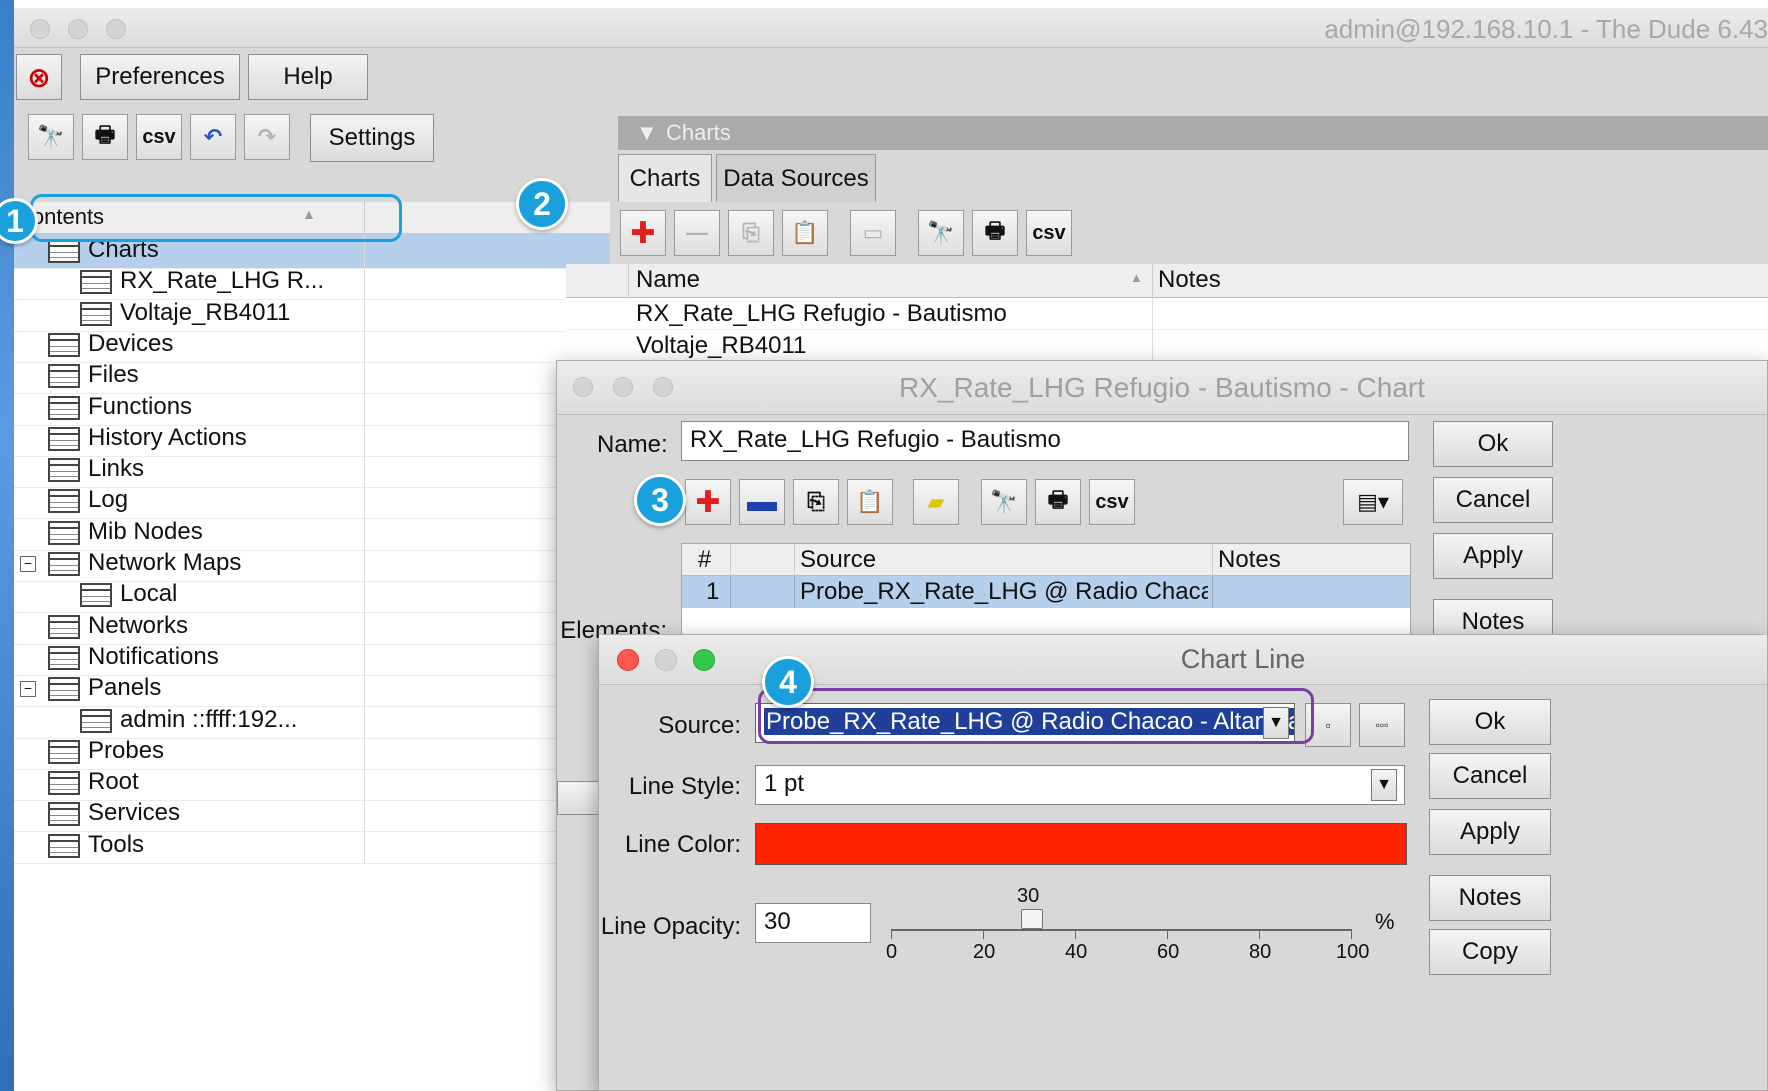 This screenshot has width=1768, height=1091. I want to click on close-window-button, so click(40, 29).